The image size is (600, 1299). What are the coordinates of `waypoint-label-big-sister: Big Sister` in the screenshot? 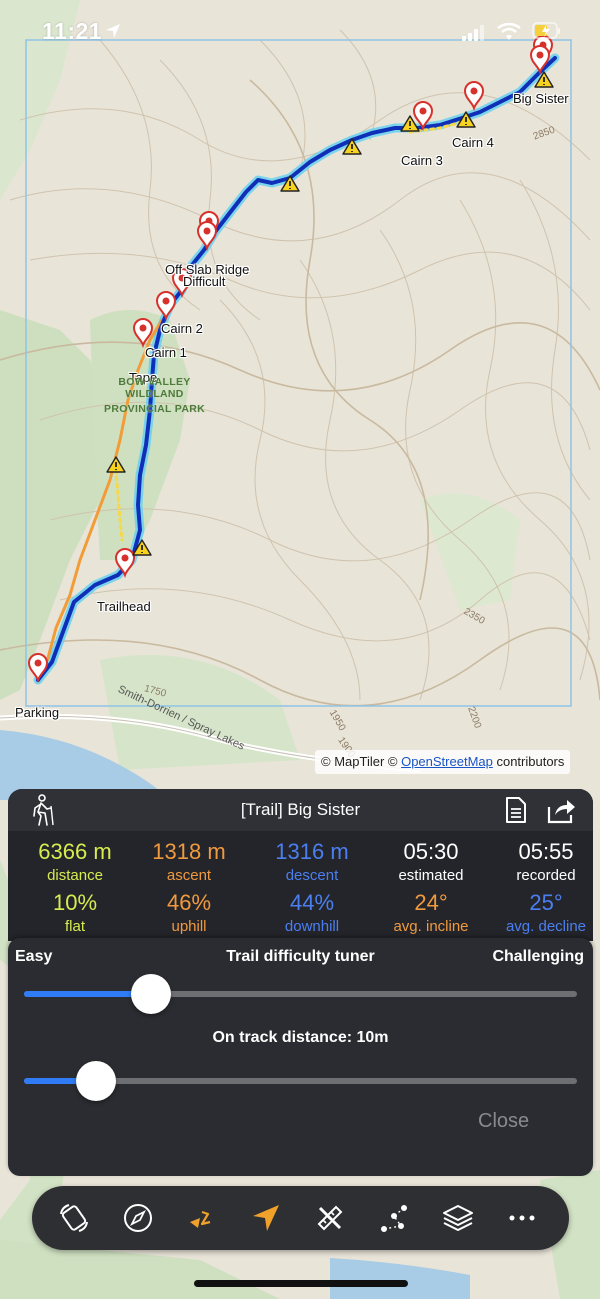 It's located at (541, 98).